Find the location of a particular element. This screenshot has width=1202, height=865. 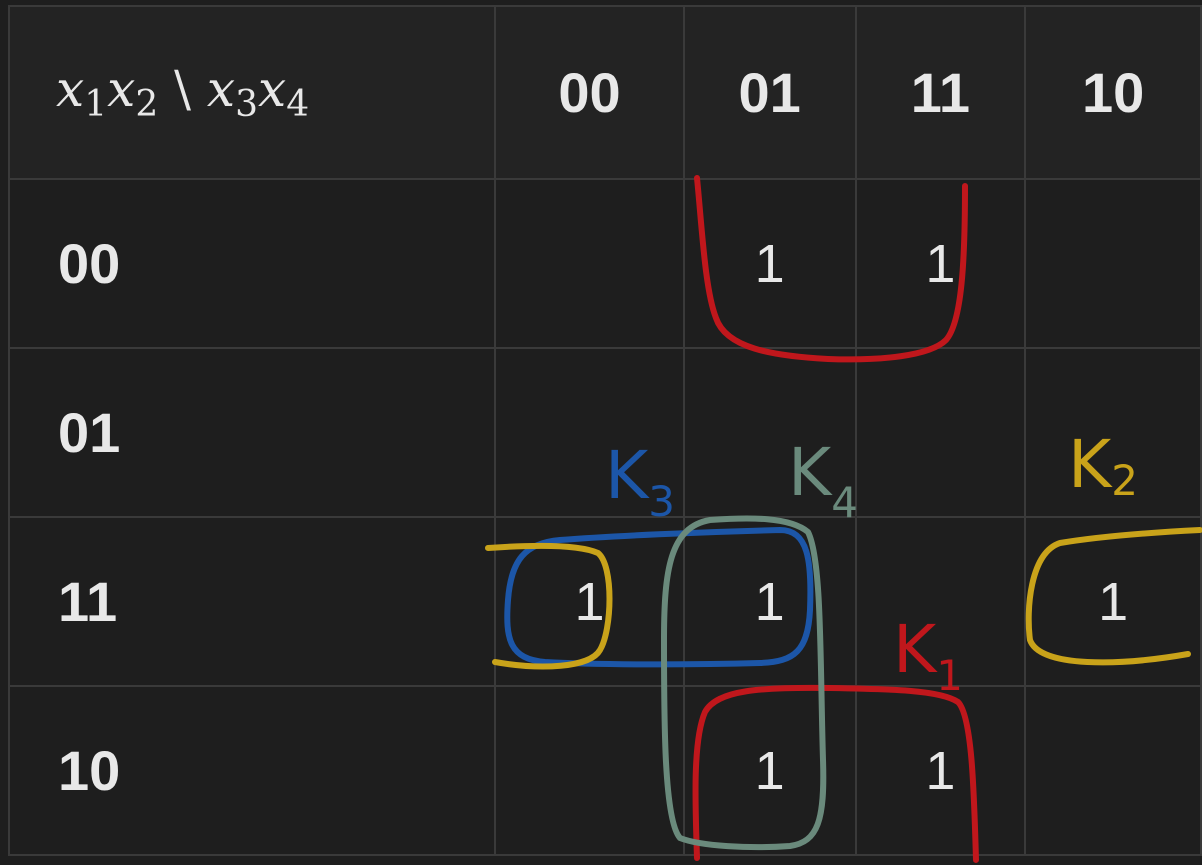

row-header-11: 11 is located at coordinates (252, 601).